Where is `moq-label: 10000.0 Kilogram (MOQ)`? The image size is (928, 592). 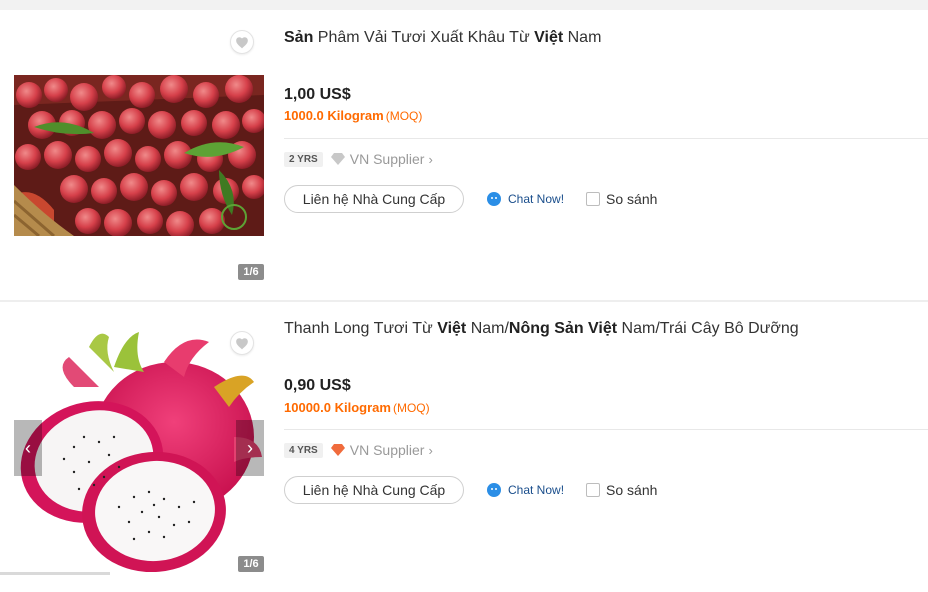
moq-label: 10000.0 Kilogram (MOQ) is located at coordinates (357, 407).